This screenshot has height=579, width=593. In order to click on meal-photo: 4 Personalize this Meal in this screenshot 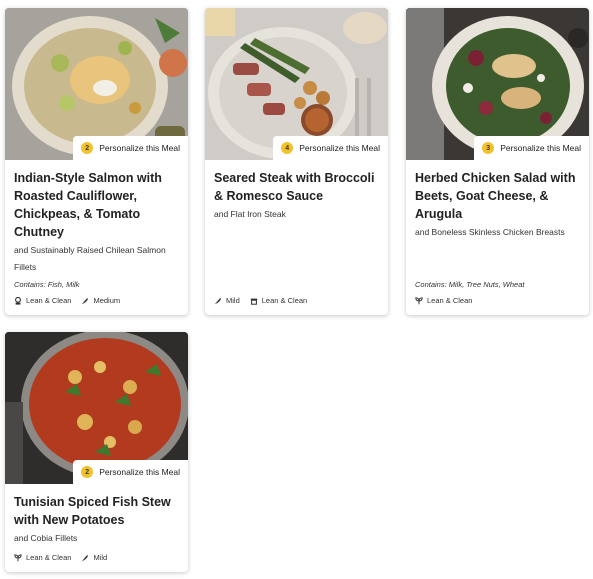, I will do `click(296, 84)`.